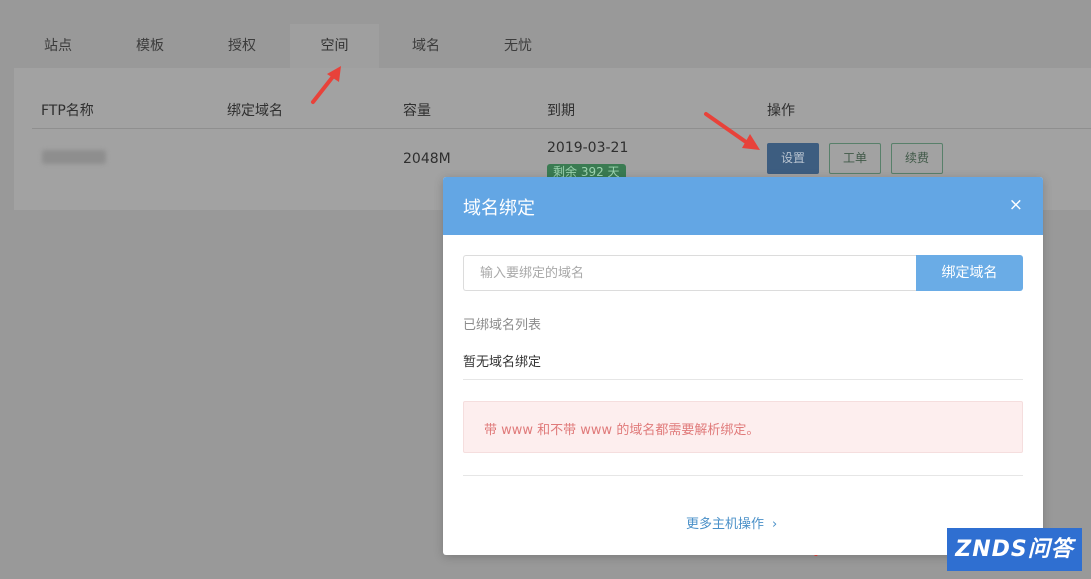 The height and width of the screenshot is (579, 1091). What do you see at coordinates (518, 46) in the screenshot?
I see `tab-worry-free: 无忧` at bounding box center [518, 46].